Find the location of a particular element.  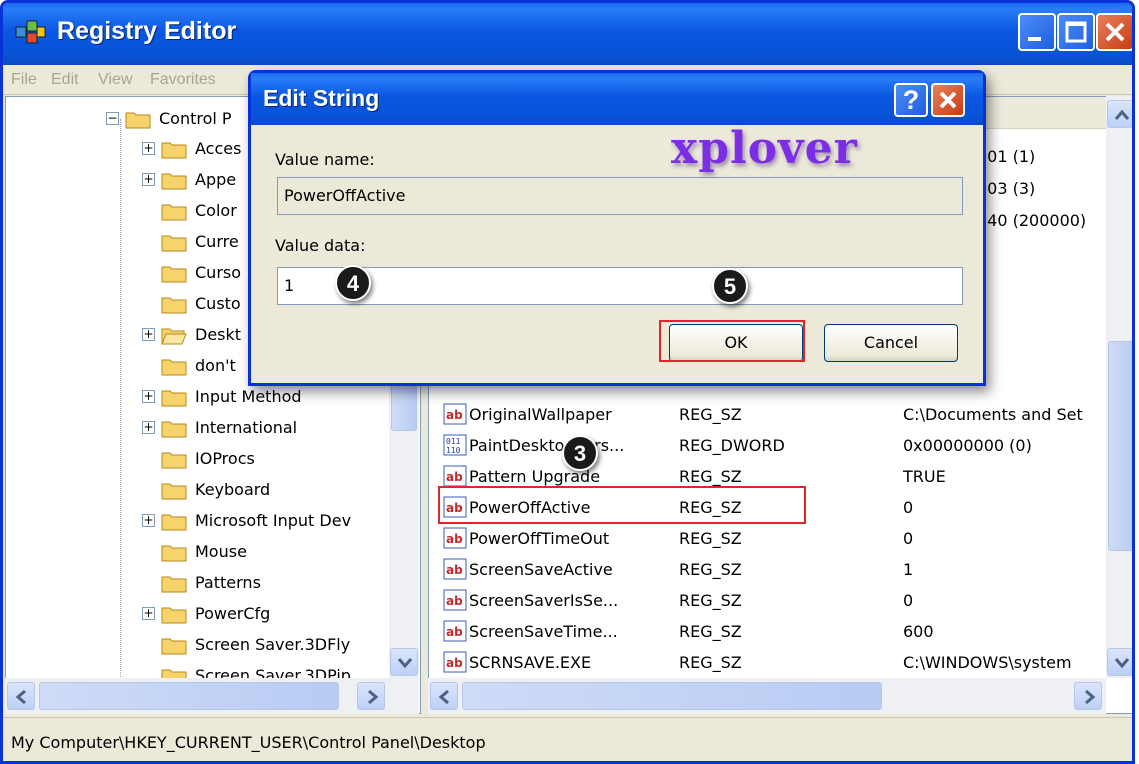

cancel-button: Cancel is located at coordinates (891, 343).